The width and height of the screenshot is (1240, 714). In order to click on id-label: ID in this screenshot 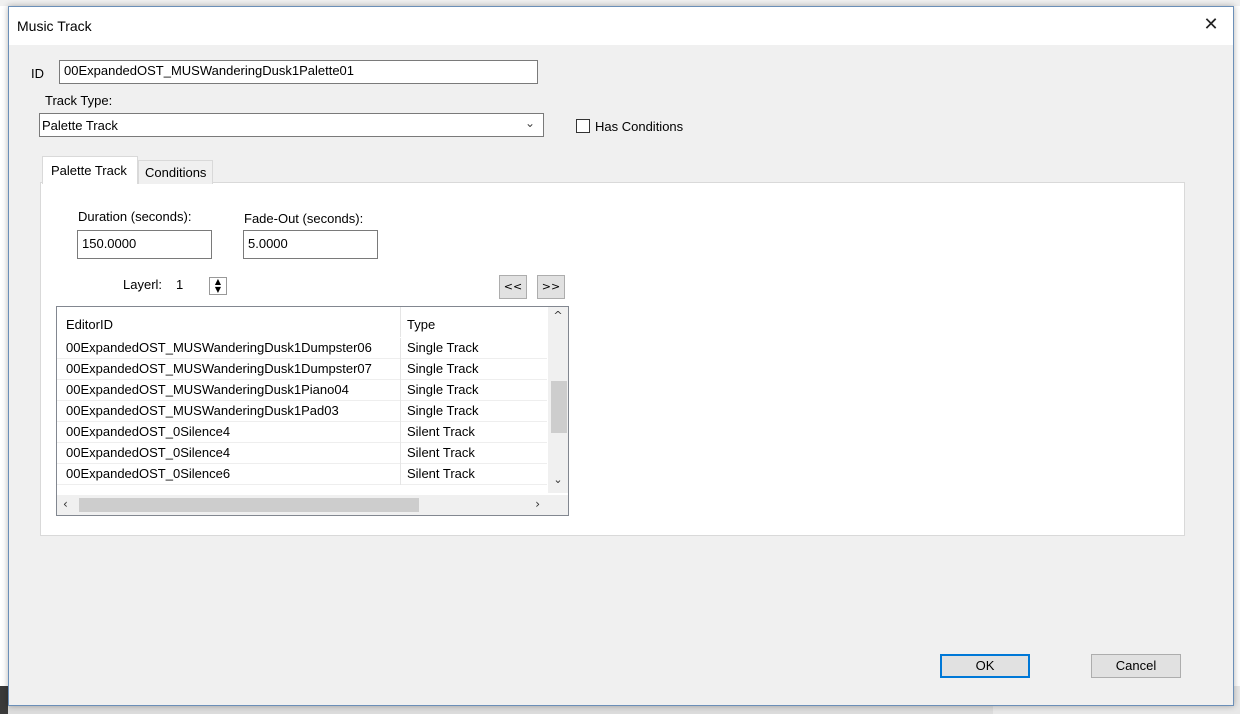, I will do `click(37, 73)`.